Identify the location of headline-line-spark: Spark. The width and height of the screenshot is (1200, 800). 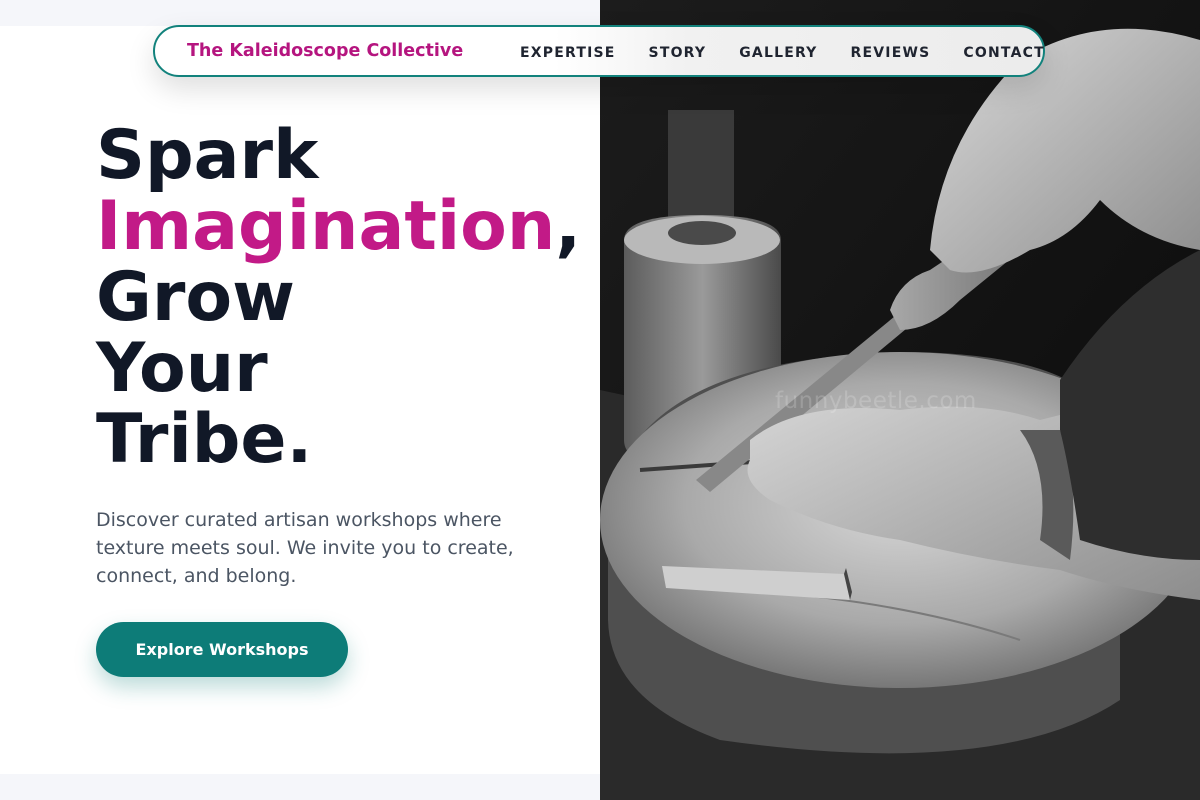
(207, 155).